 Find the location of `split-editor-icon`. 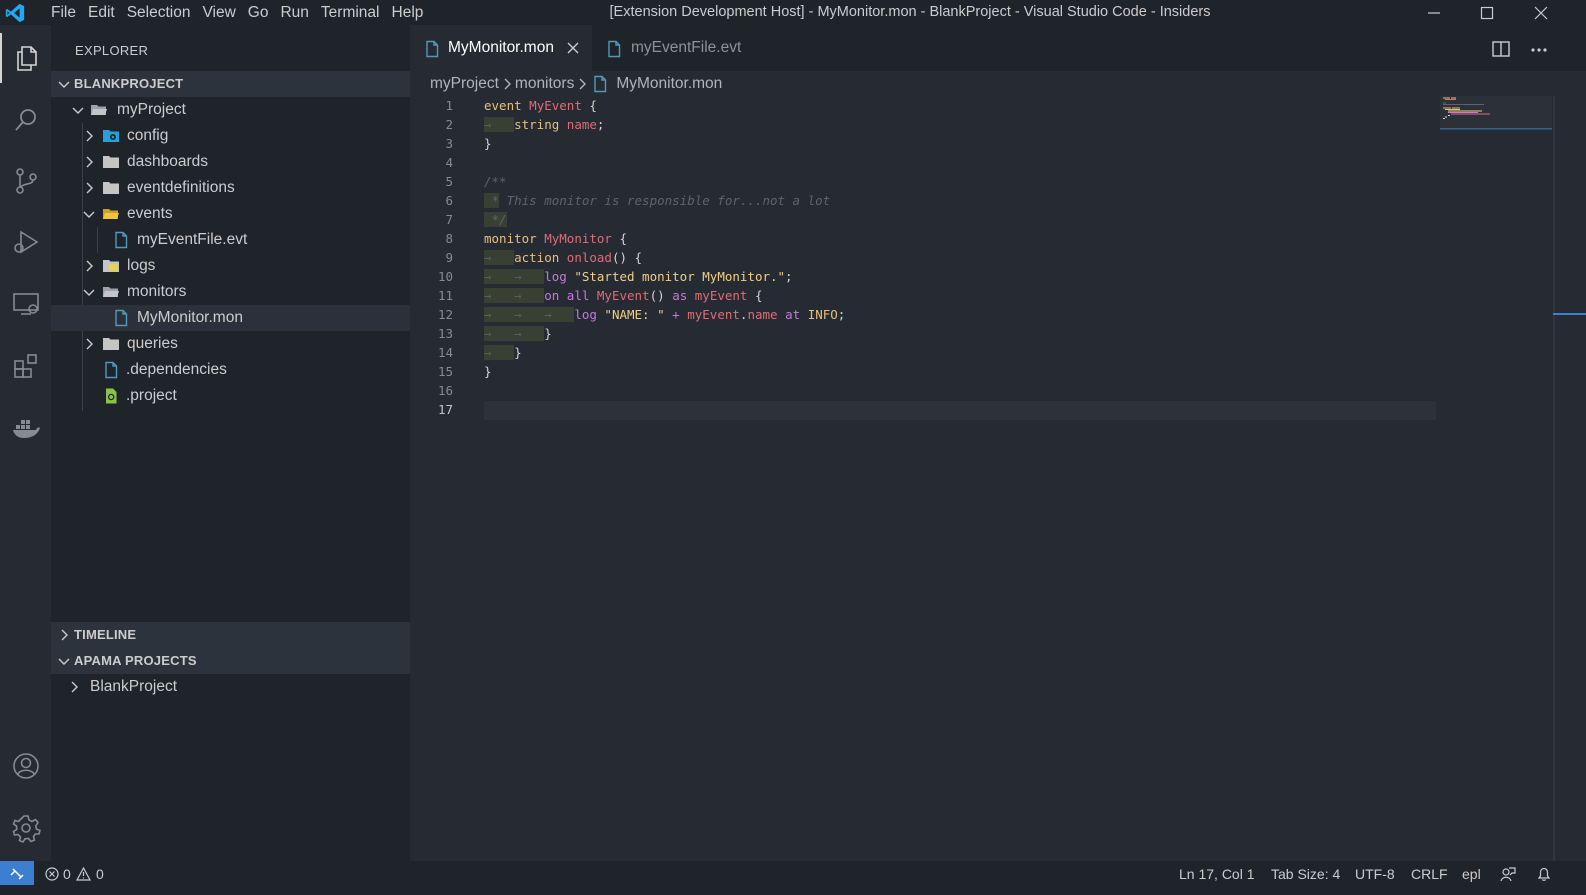

split-editor-icon is located at coordinates (1501, 49).